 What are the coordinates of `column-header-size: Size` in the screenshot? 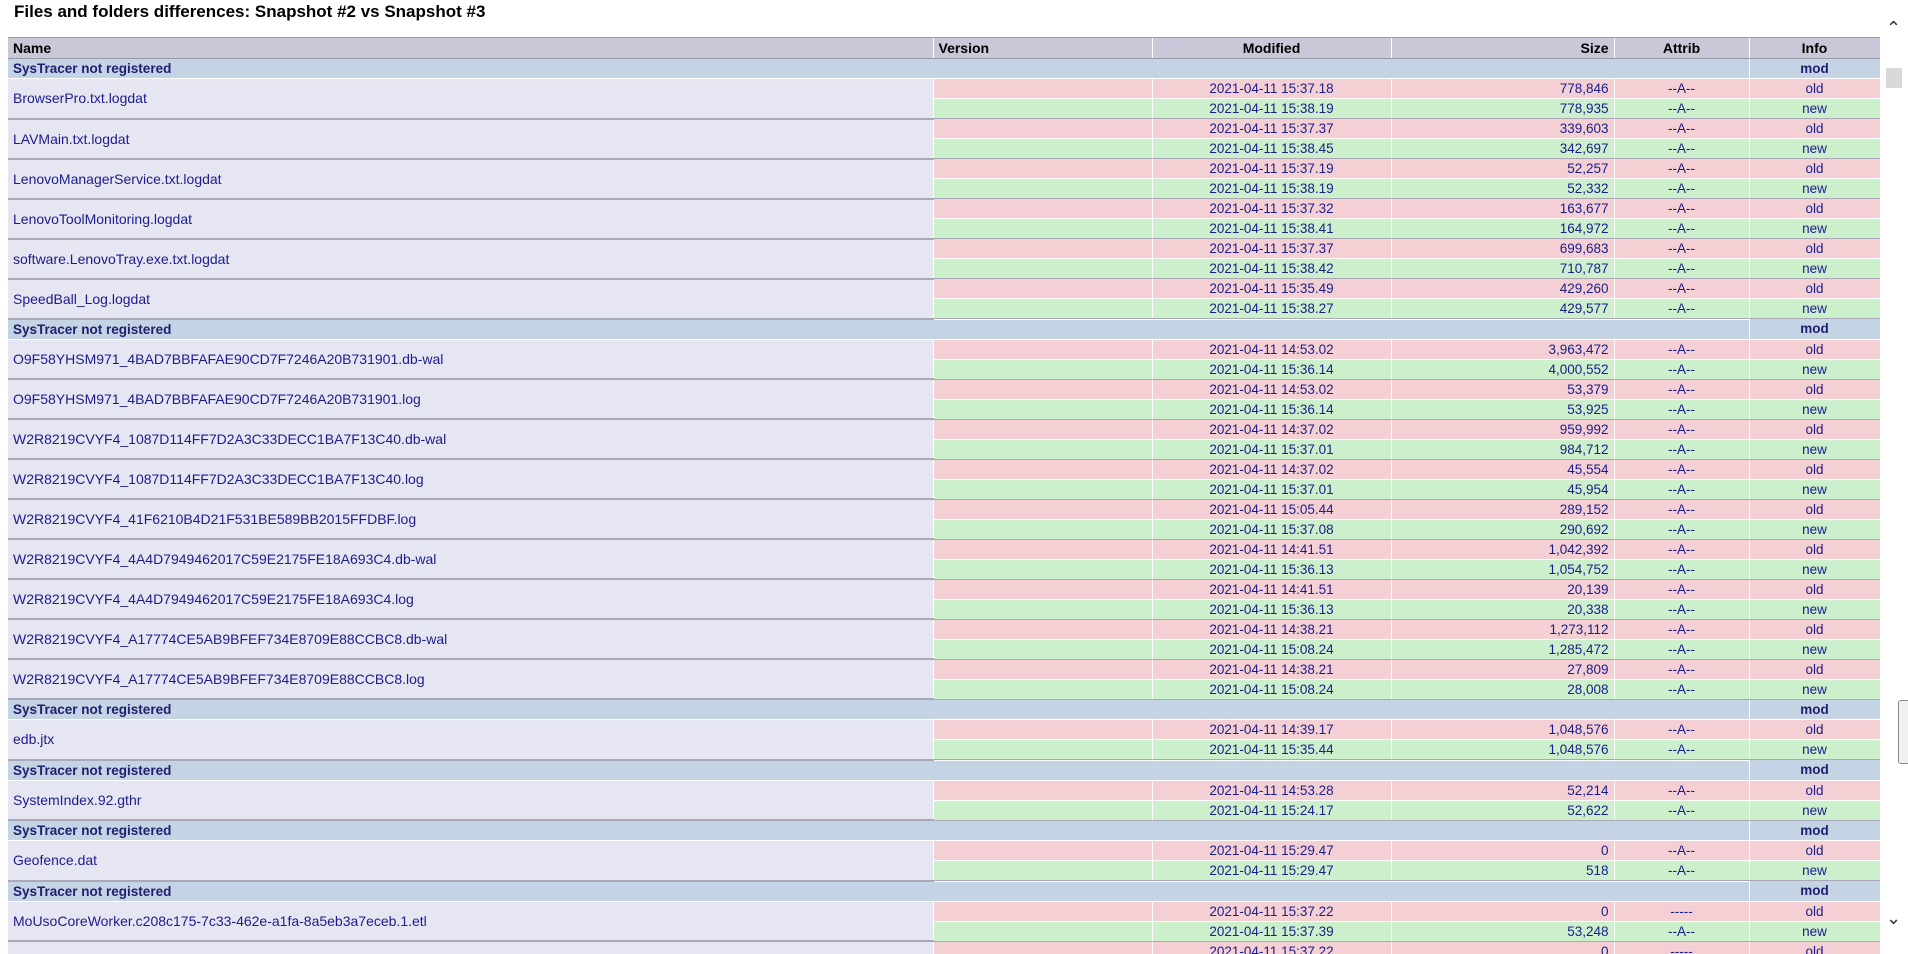 It's located at (1502, 48).